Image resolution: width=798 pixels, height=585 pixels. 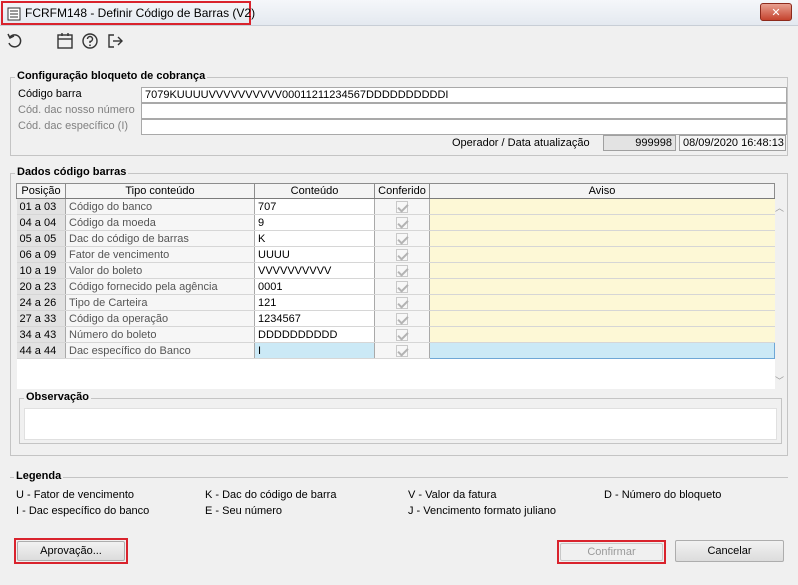 I want to click on cell-tipo-conteudo: Fator de vencimento, so click(x=160, y=254).